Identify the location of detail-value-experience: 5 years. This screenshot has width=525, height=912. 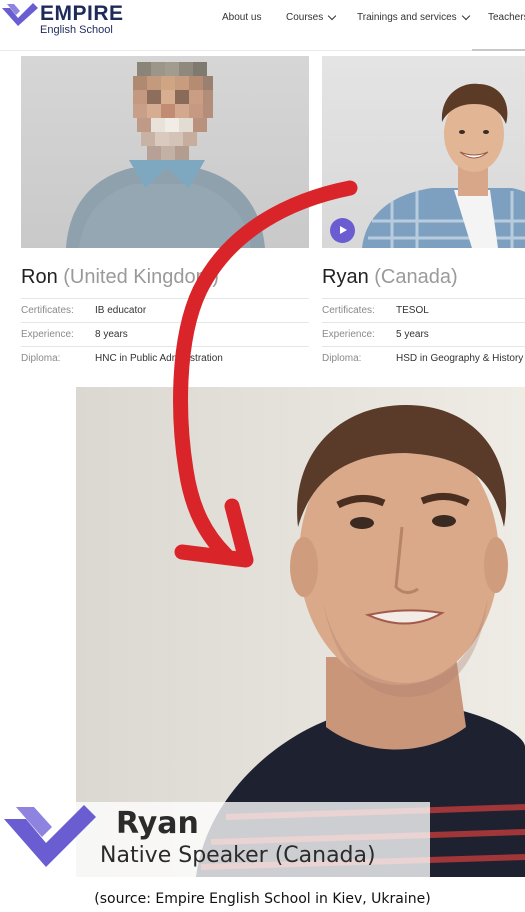
(412, 334).